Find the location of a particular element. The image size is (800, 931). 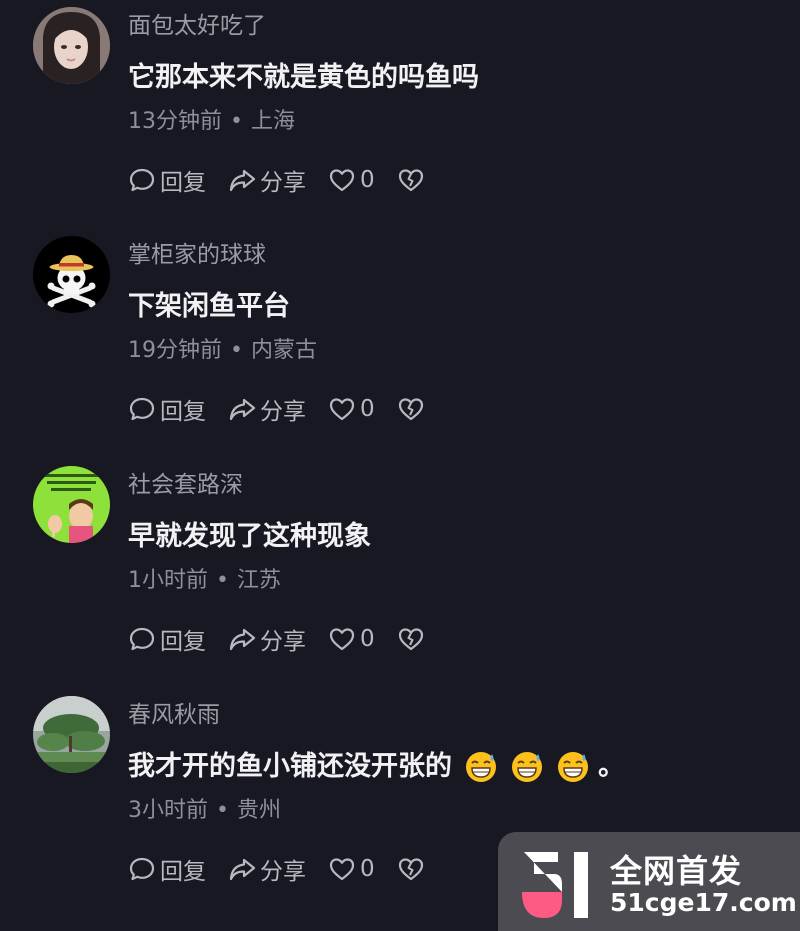

comment-text-body: 它那本来不就是黄色的吗鱼吗 is located at coordinates (303, 77).